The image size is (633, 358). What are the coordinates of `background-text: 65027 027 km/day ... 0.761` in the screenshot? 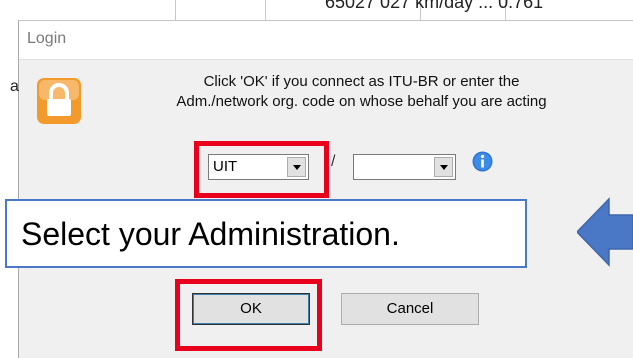 It's located at (434, 6).